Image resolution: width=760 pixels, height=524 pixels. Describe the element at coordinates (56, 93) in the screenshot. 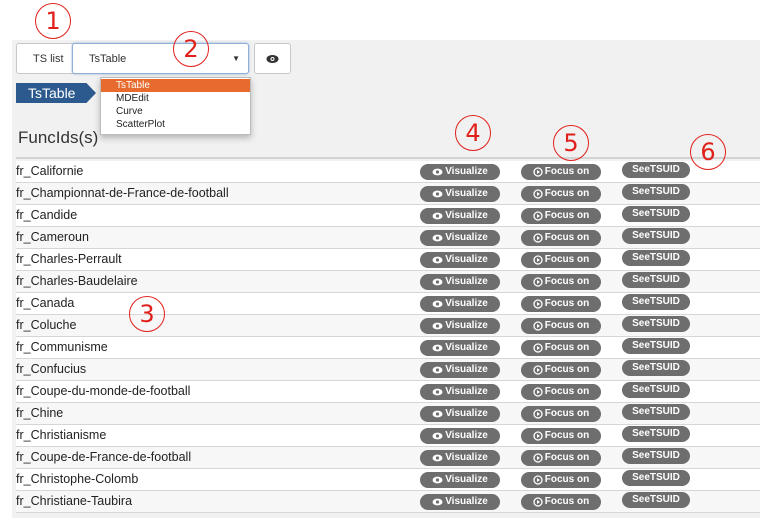

I see `breadcrumb: TsTable` at that location.